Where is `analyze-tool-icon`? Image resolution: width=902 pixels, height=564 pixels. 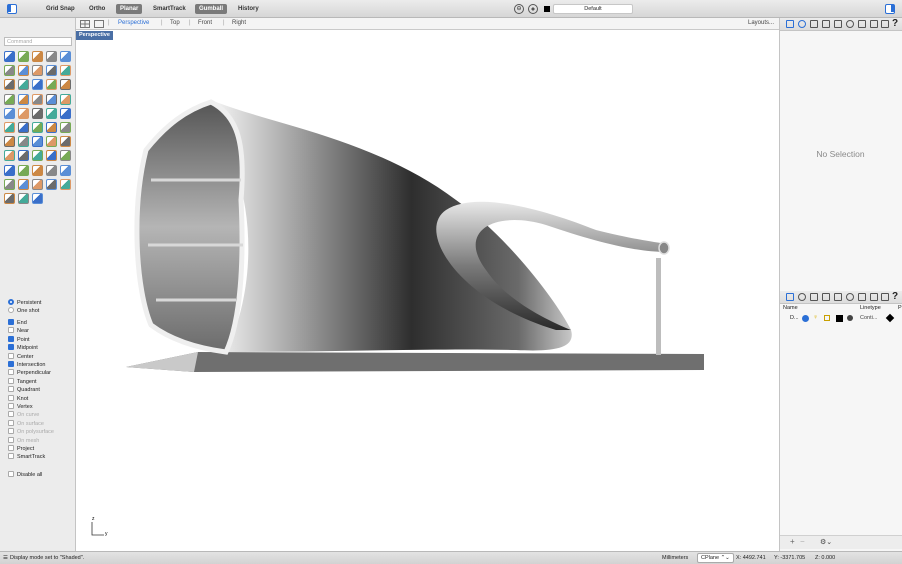
analyze-tool-icon is located at coordinates (65, 113).